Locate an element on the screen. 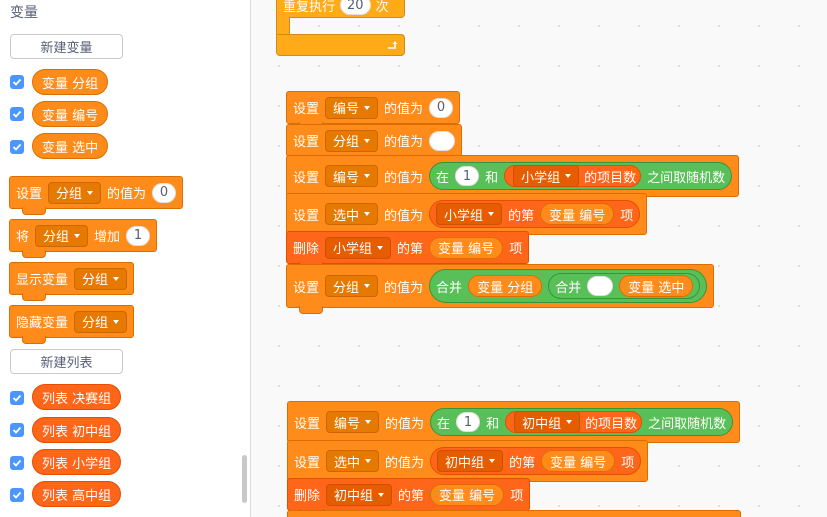 This screenshot has height=517, width=827. variable-checkbox-group is located at coordinates (17, 82).